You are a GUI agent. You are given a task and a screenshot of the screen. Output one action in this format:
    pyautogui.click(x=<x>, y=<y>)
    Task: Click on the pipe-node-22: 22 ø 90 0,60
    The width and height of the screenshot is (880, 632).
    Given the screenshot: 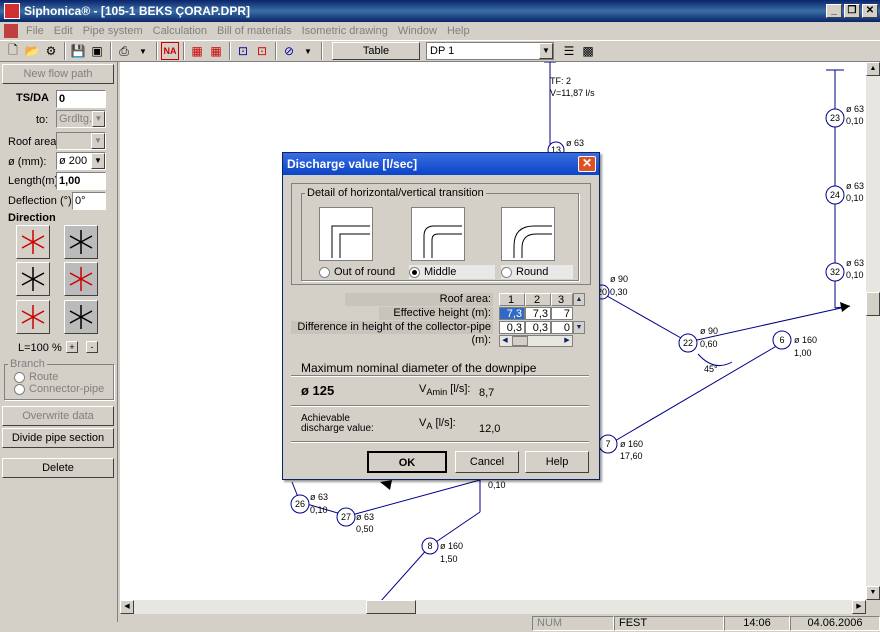 What is the action you would take?
    pyautogui.click(x=698, y=339)
    